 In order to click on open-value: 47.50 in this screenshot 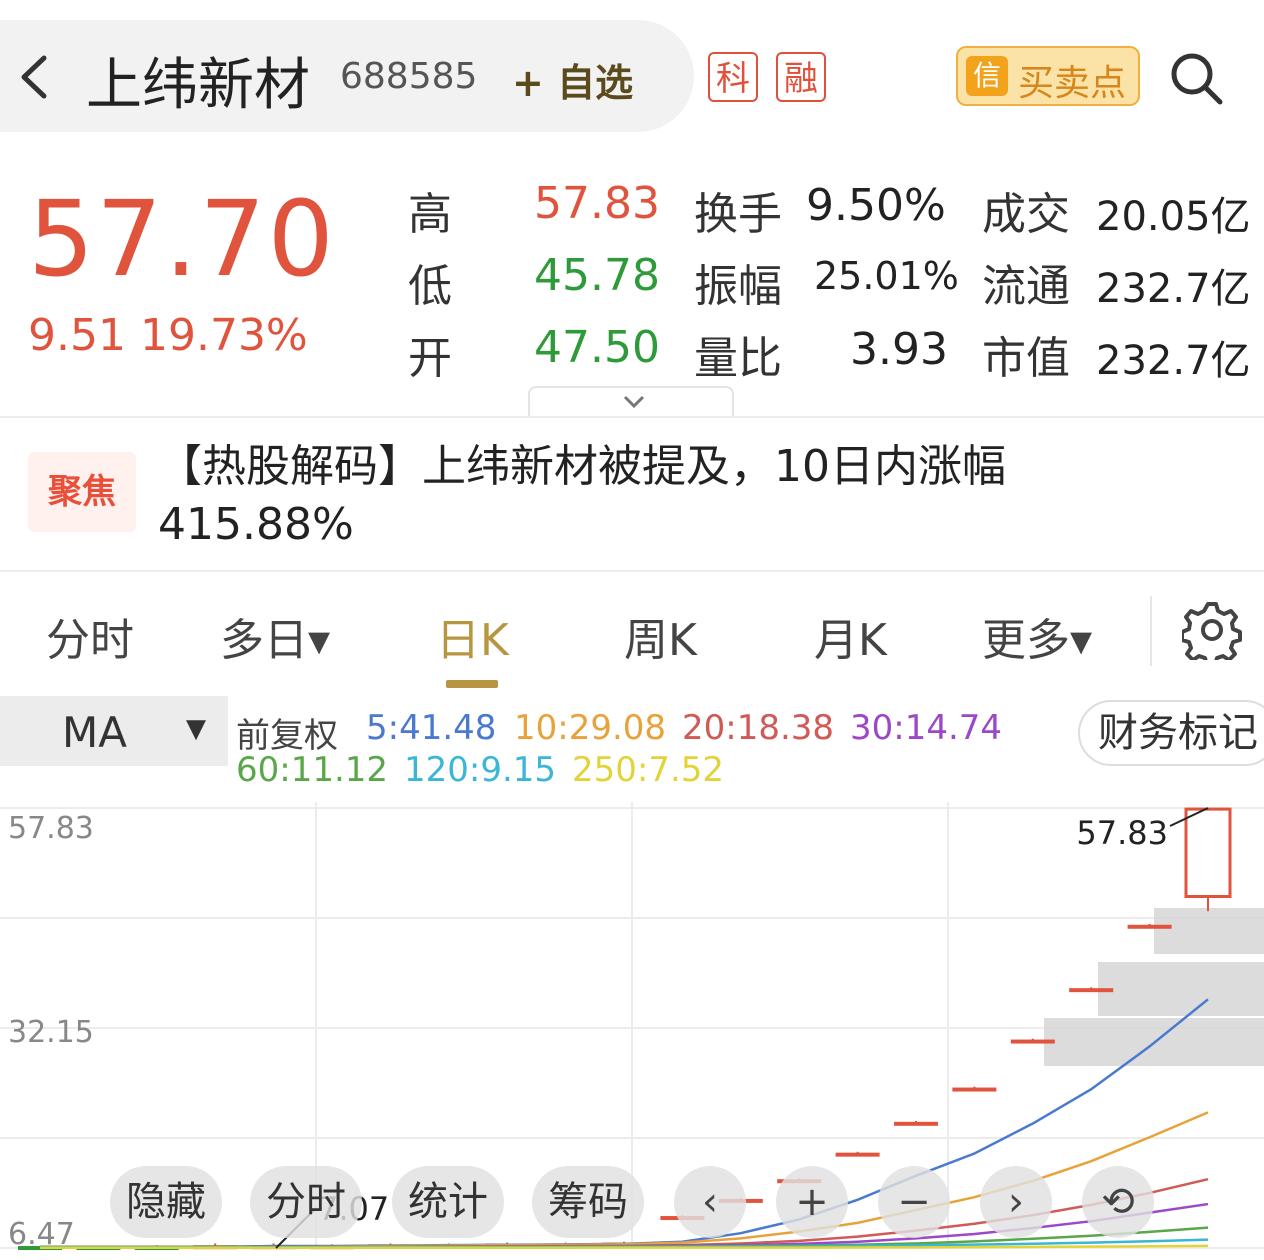, I will do `click(597, 347)`.